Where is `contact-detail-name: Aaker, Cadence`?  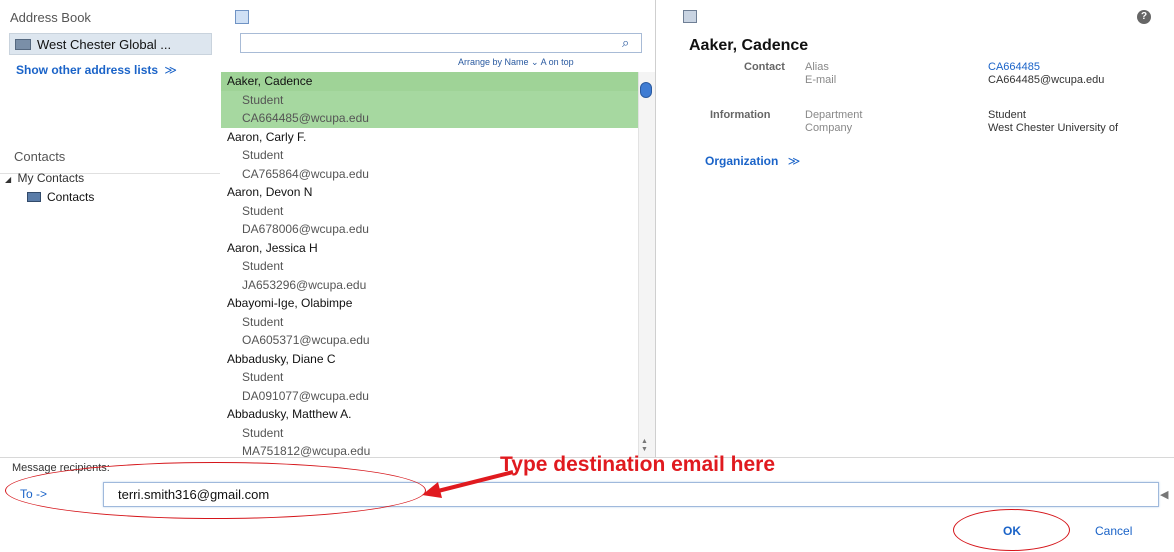 contact-detail-name: Aaker, Cadence is located at coordinates (749, 45).